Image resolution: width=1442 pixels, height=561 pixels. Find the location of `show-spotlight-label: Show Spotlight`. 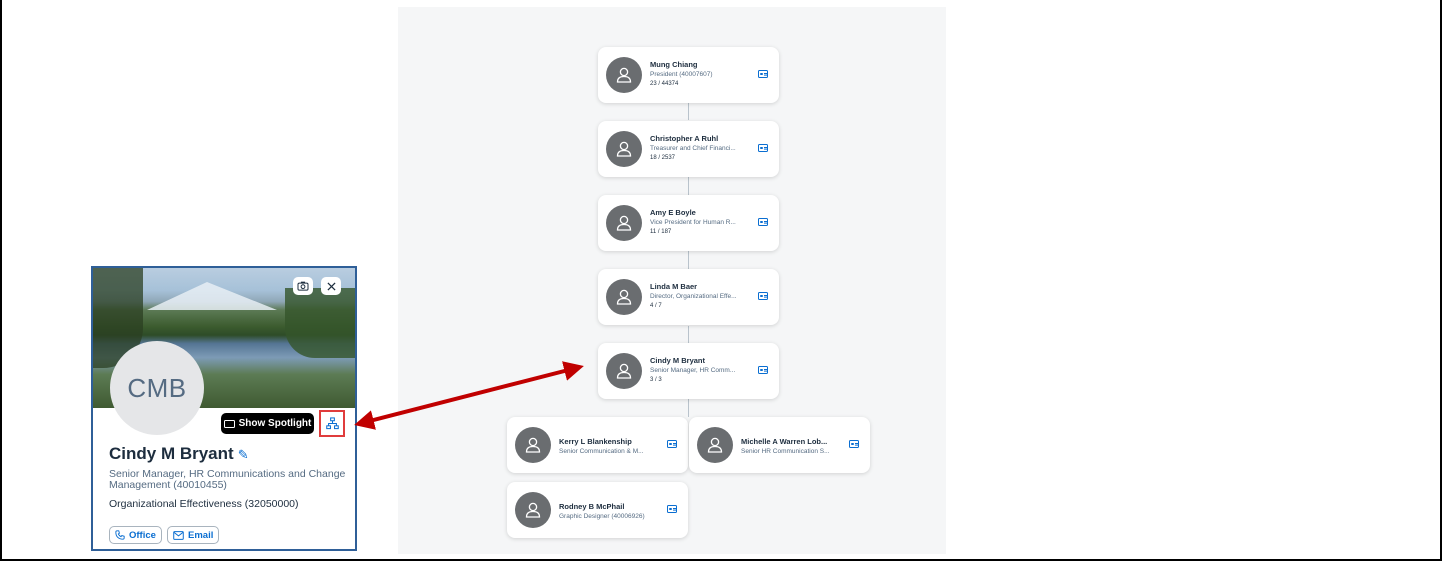

show-spotlight-label: Show Spotlight is located at coordinates (275, 423).